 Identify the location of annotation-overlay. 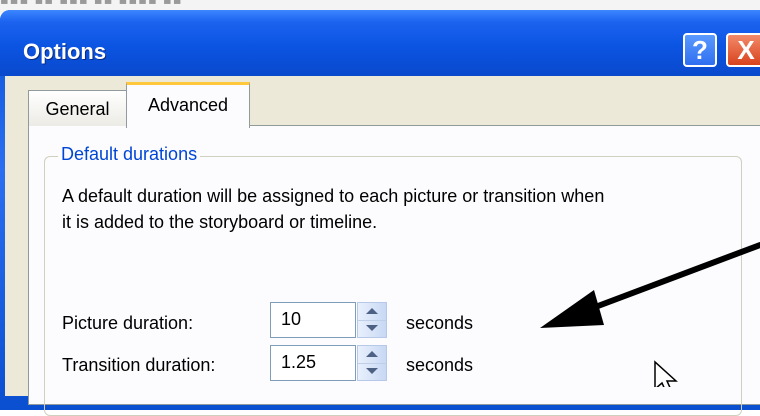
(650, 314).